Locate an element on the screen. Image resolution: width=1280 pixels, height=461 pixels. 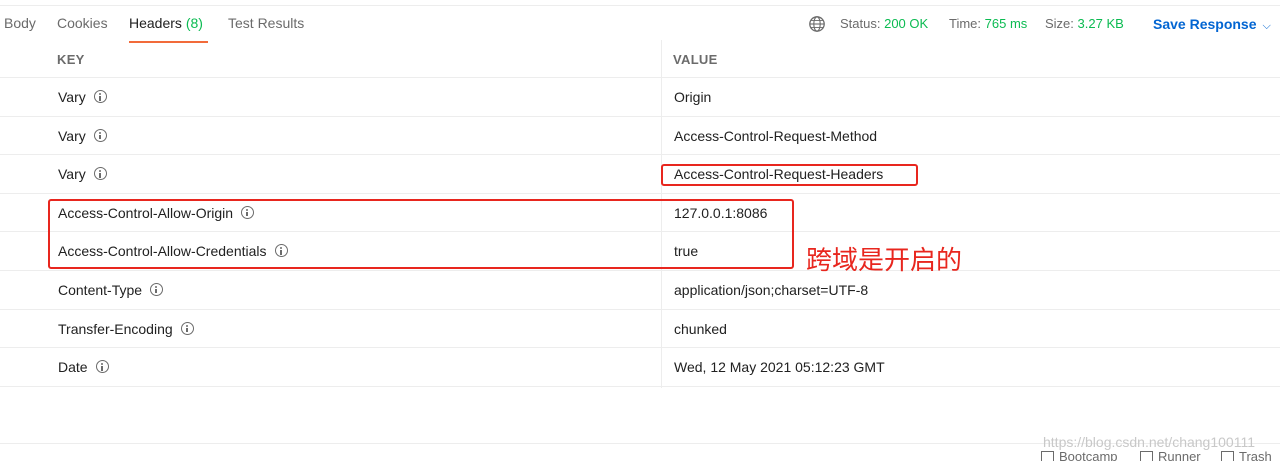
header-key: Transfer-Encoding is located at coordinates (126, 329).